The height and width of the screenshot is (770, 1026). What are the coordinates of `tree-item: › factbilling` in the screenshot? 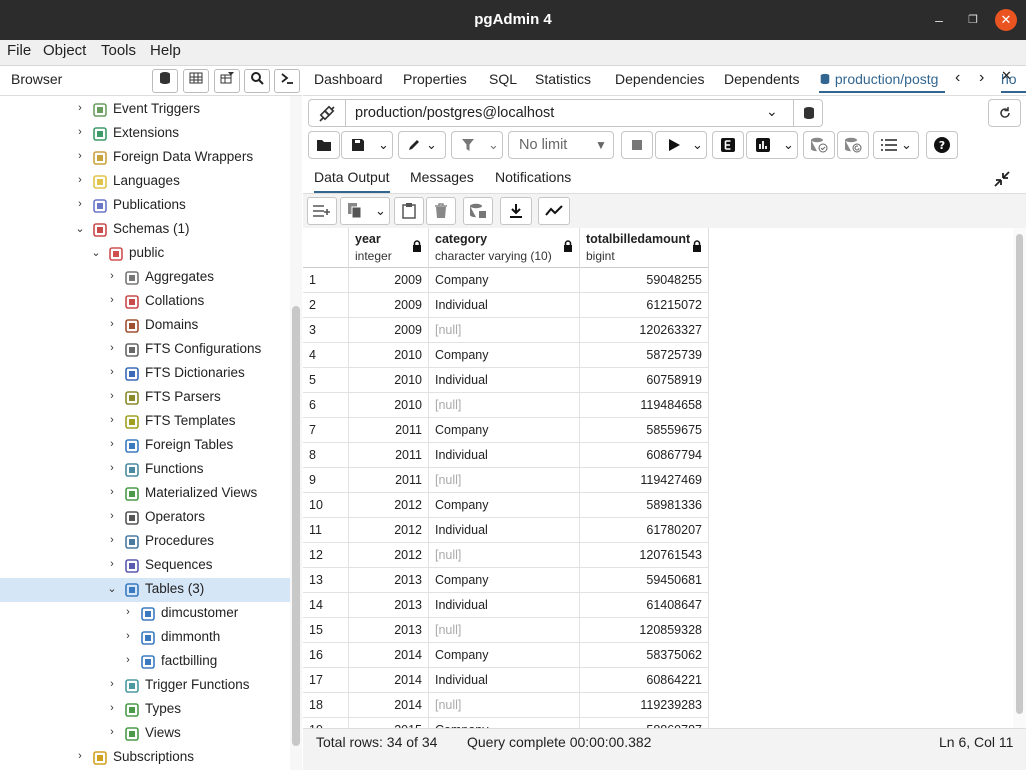 It's located at (145, 662).